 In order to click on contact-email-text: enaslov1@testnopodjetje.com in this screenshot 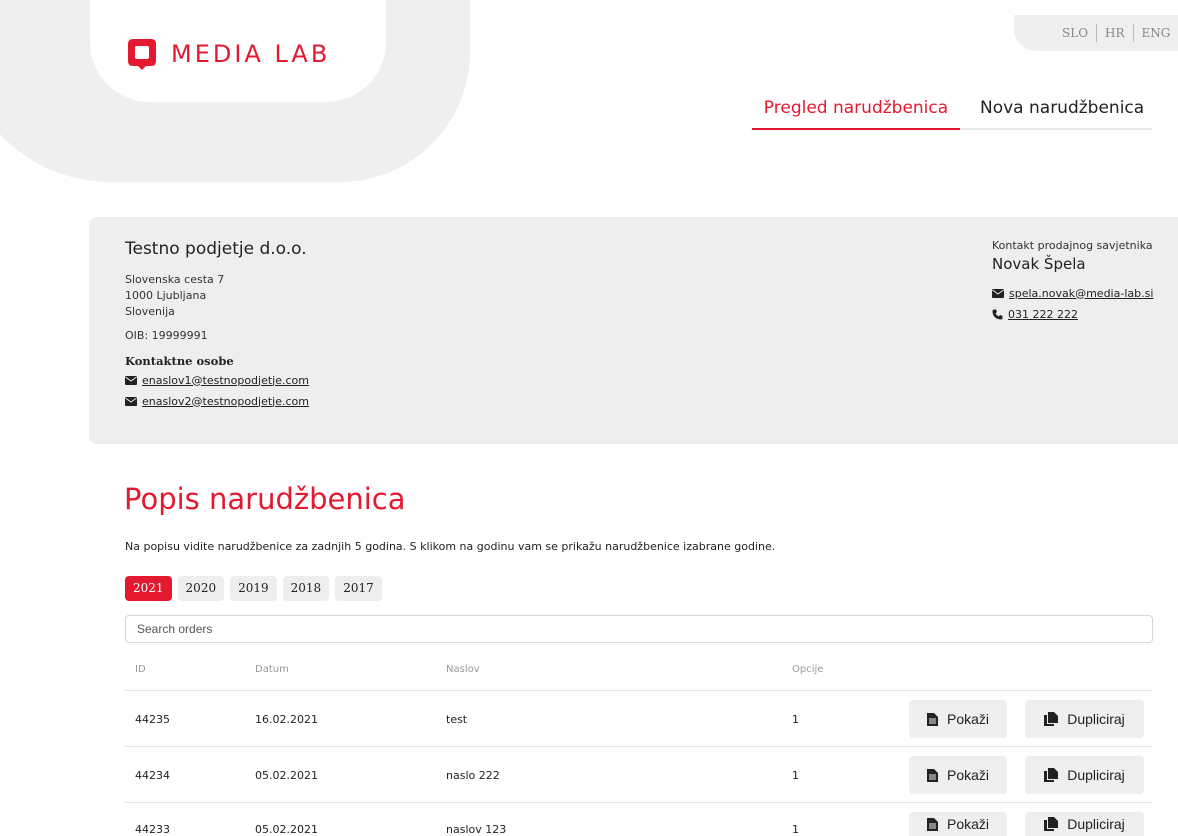, I will do `click(225, 380)`.